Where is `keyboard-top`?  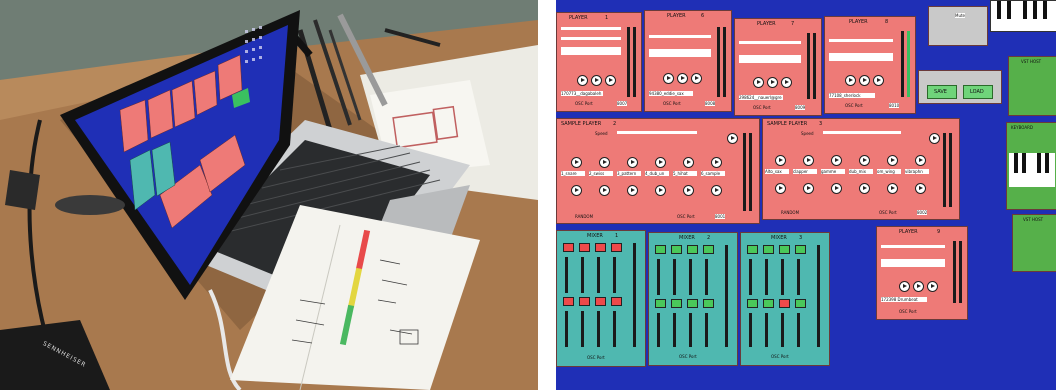
keyboard-top is located at coordinates (1023, 16).